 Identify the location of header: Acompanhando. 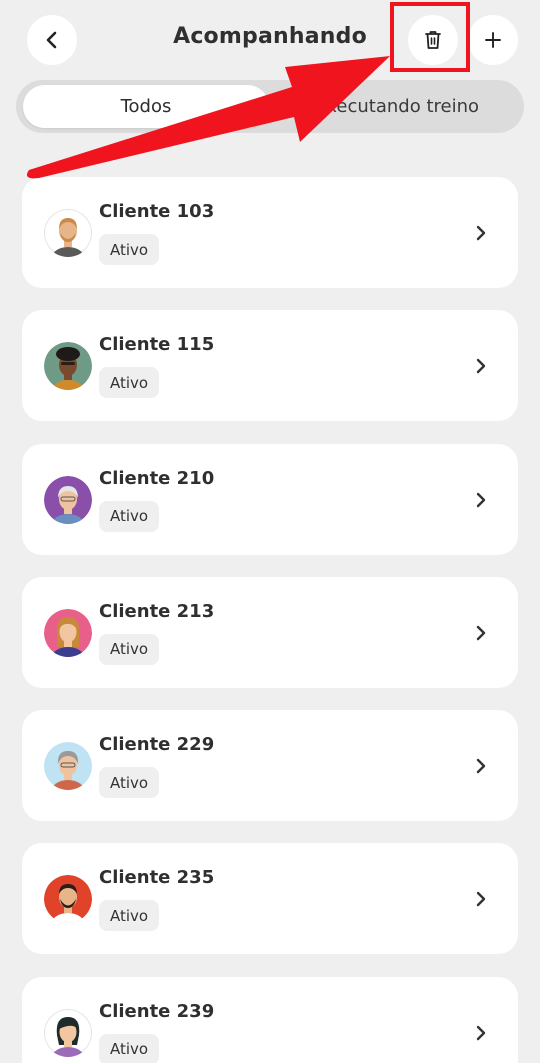
(270, 40).